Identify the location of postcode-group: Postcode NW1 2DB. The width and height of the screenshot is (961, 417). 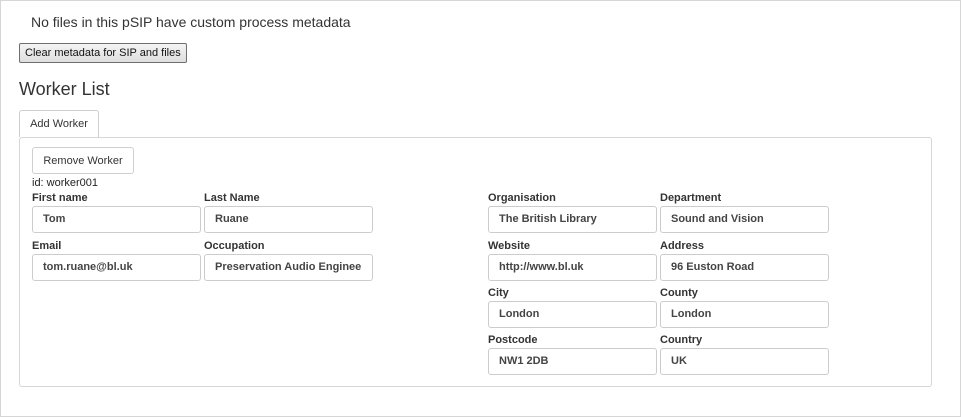
(572, 354).